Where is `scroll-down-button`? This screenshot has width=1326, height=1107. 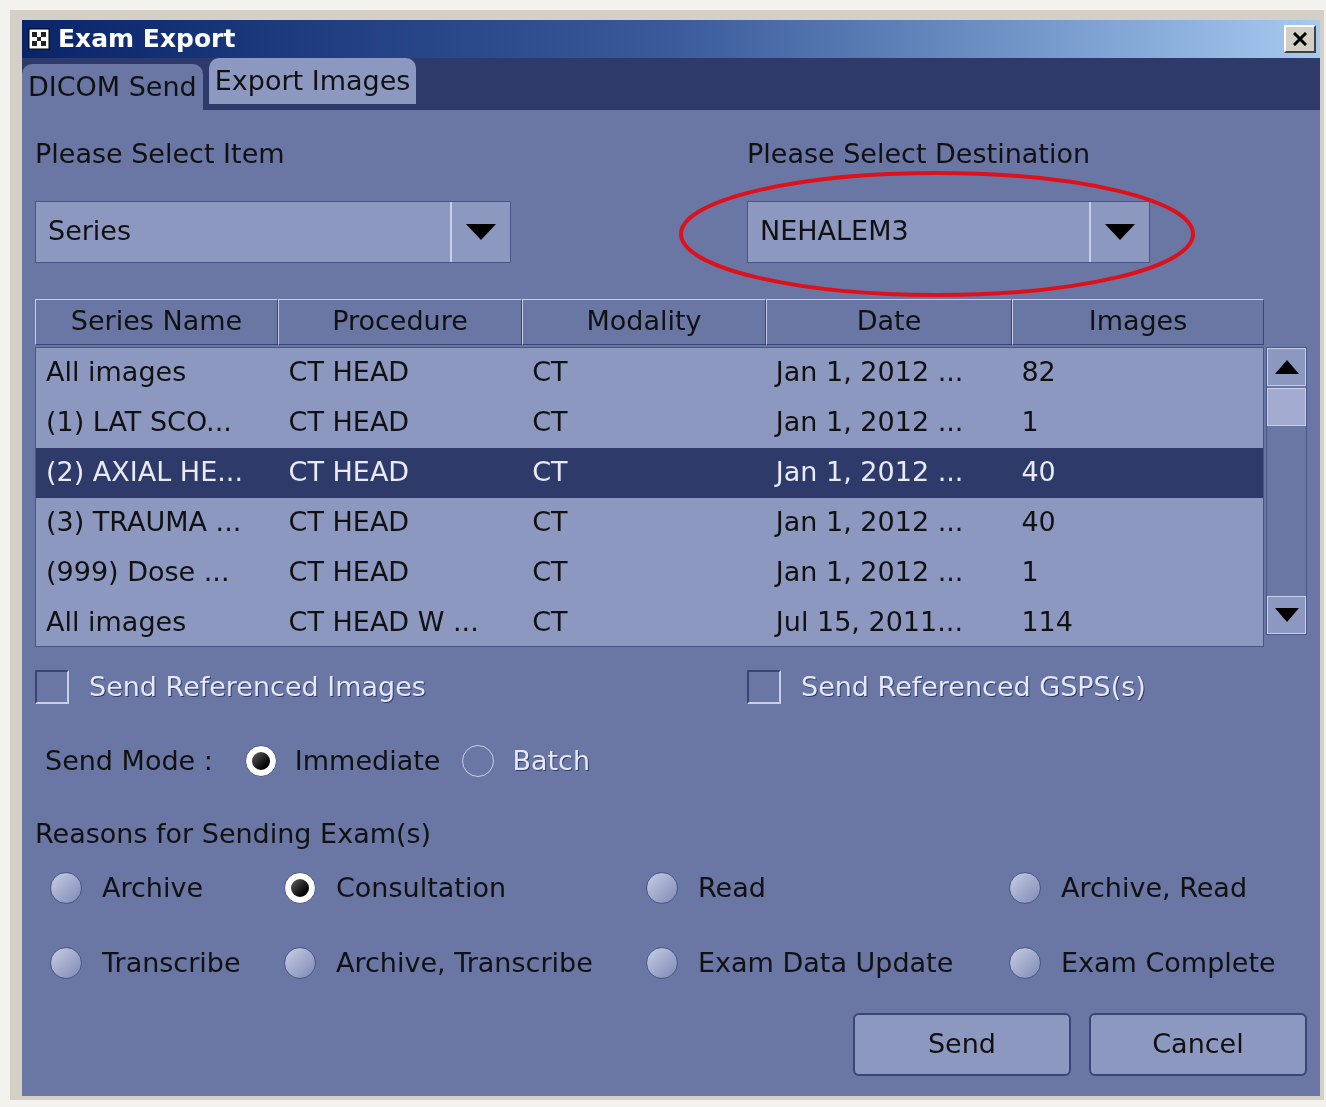 scroll-down-button is located at coordinates (1286, 614).